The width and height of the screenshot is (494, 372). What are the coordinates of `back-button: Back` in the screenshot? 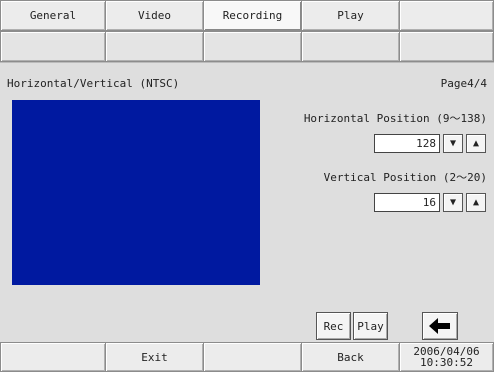 It's located at (350, 357).